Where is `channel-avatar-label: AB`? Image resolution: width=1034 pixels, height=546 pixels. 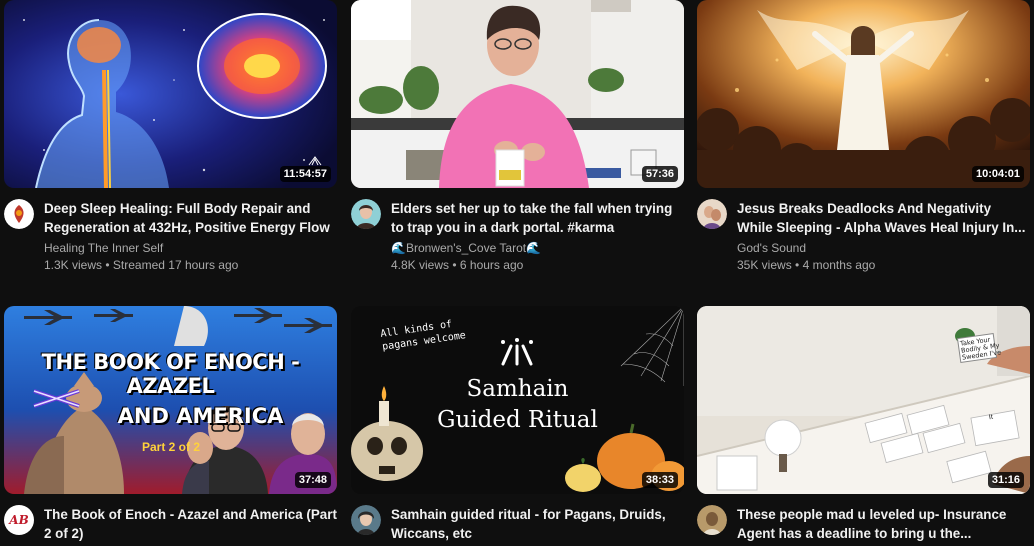
channel-avatar-label: AB is located at coordinates (19, 520).